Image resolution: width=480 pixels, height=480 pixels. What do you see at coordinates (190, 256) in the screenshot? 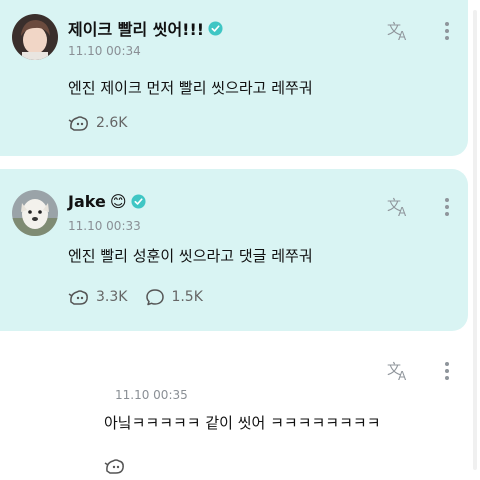
I see `post-body: 엔진 빨리 성훈이 씻으라고 댓글 레쭈궈` at bounding box center [190, 256].